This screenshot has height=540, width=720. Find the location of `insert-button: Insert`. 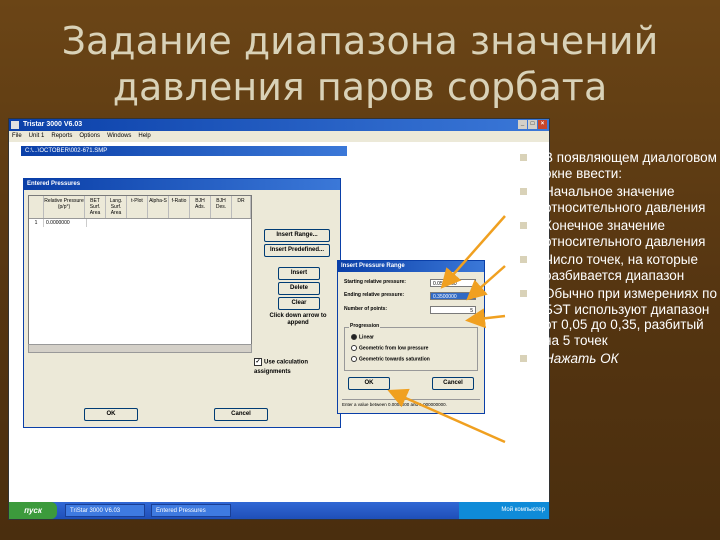

insert-button: Insert is located at coordinates (299, 273).